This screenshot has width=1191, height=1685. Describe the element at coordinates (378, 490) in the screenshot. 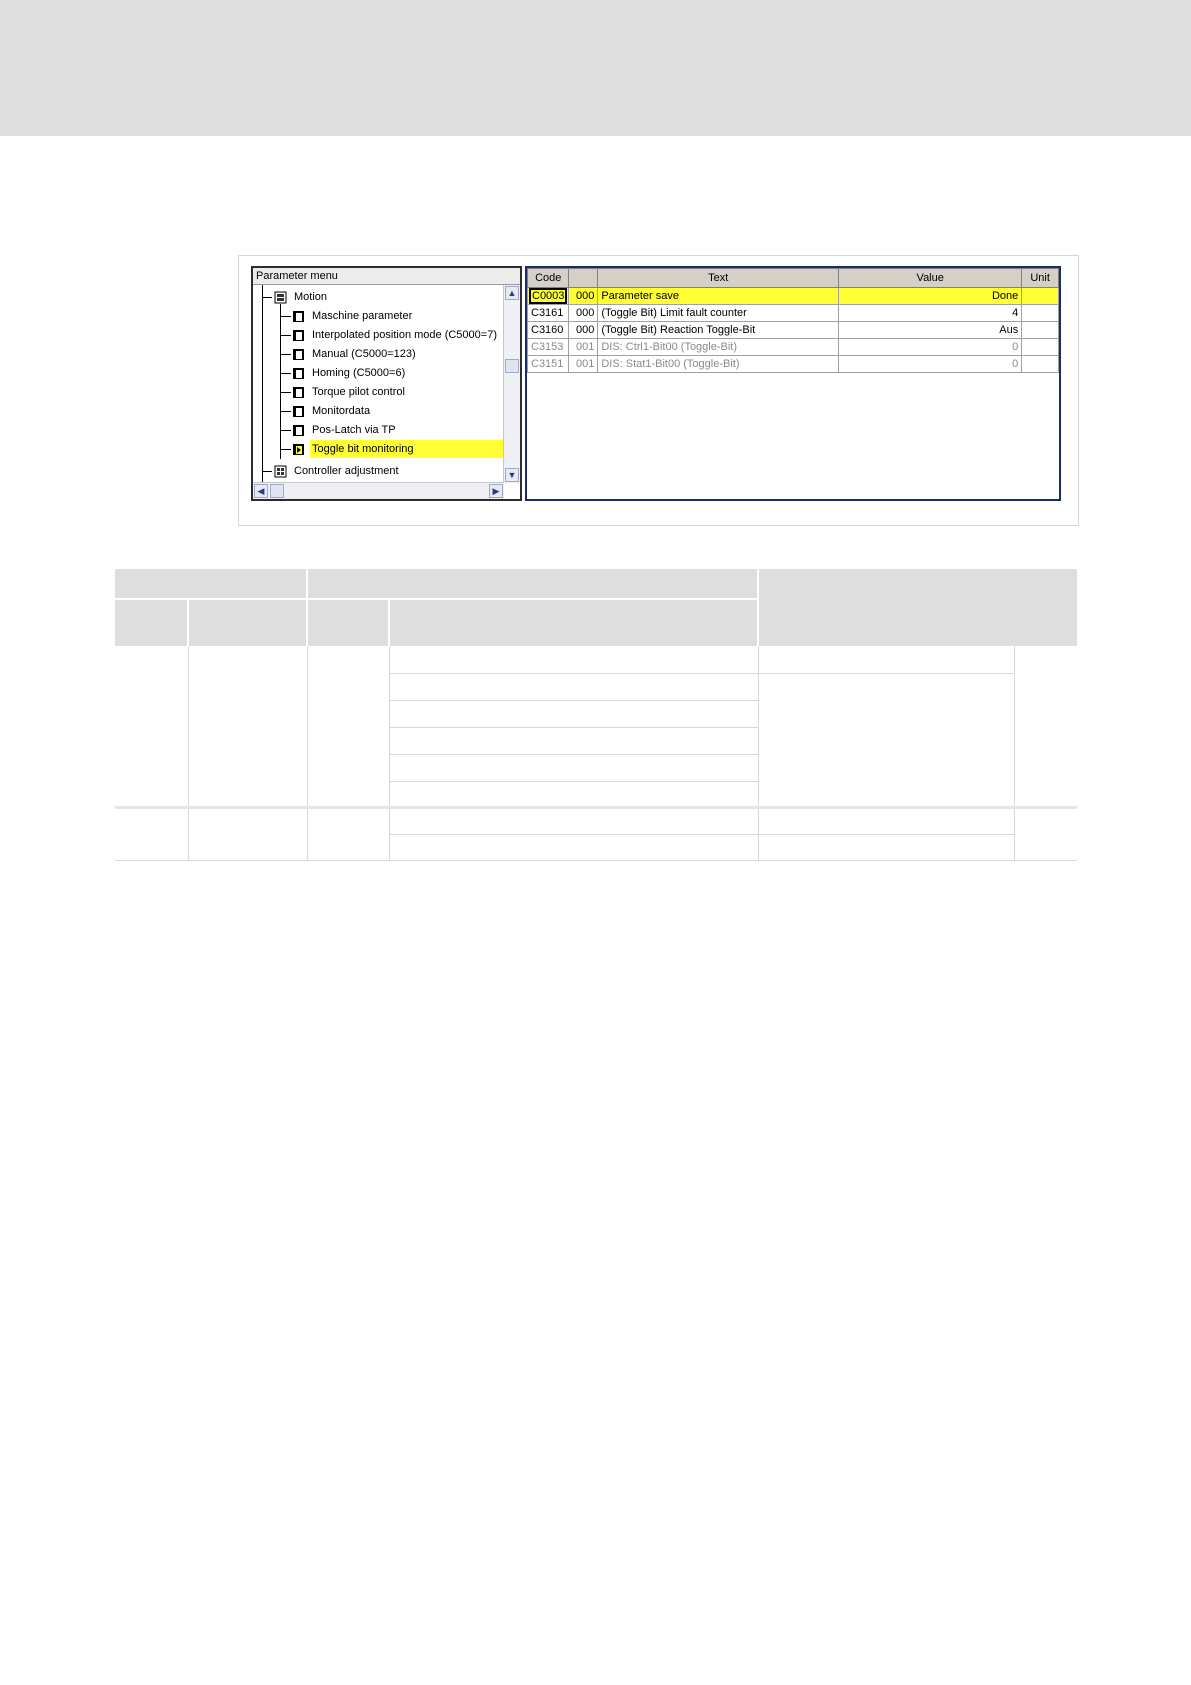

I see `tree-horizontal-scrollbar: ◀ ▶` at that location.